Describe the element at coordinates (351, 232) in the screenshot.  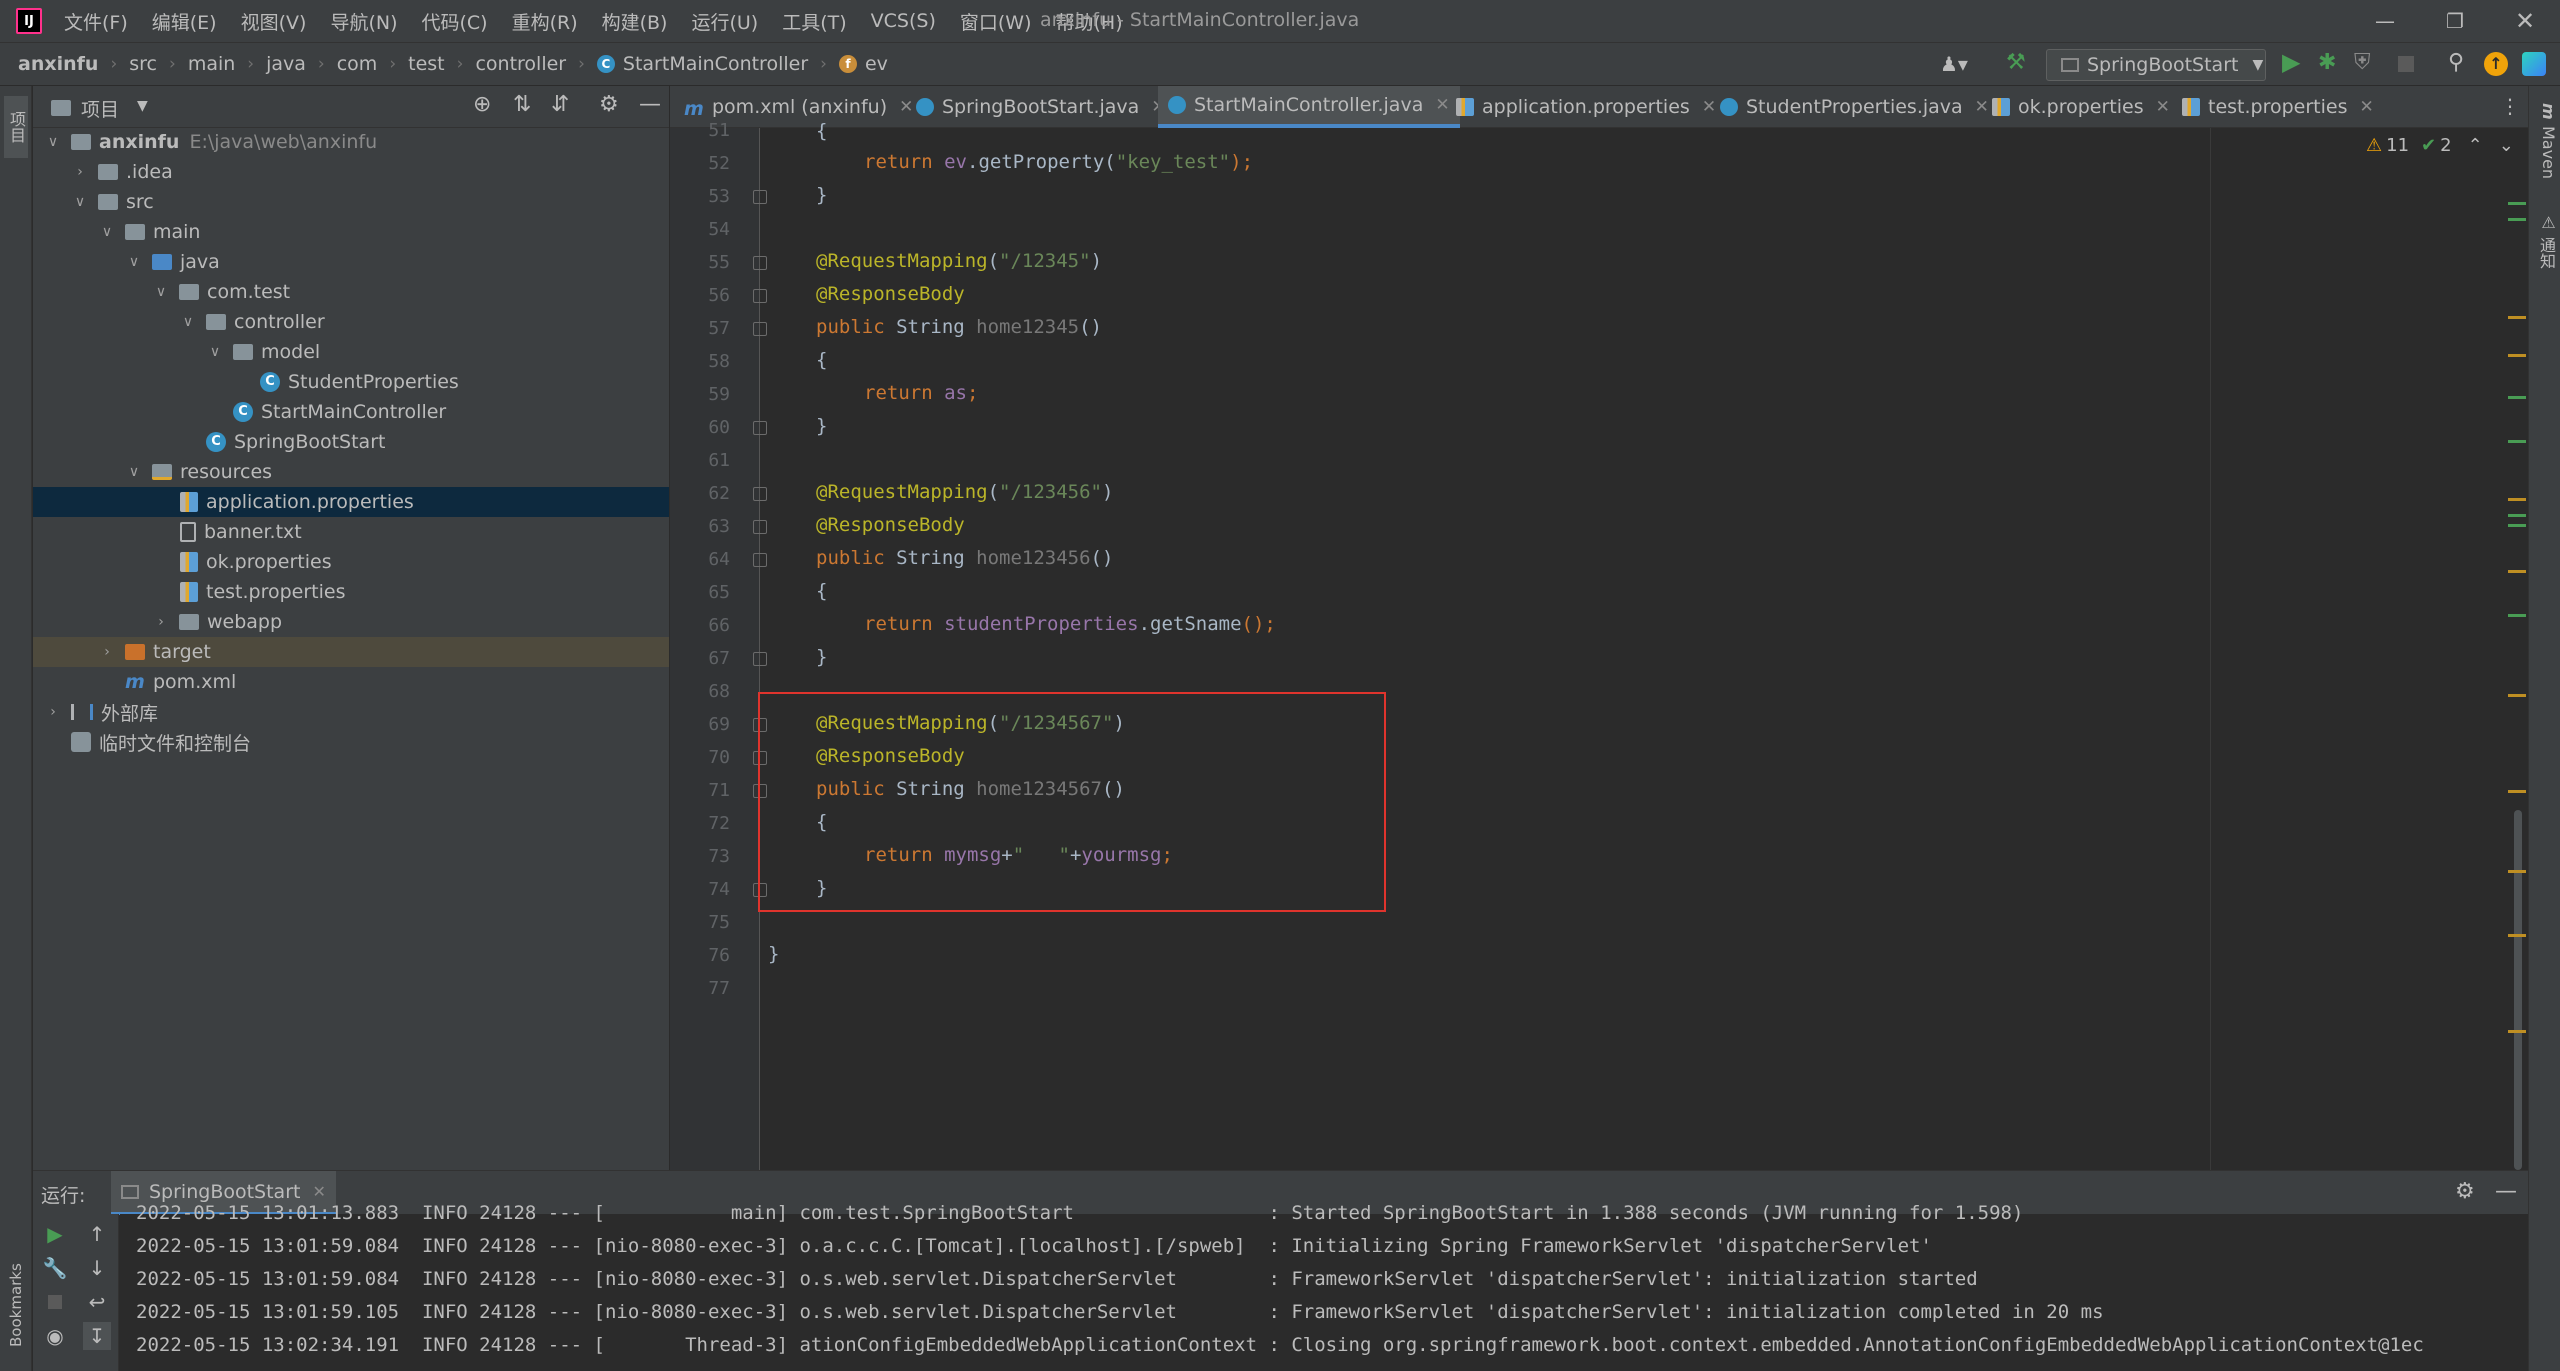
I see `tree-item-main: ∨ main` at that location.